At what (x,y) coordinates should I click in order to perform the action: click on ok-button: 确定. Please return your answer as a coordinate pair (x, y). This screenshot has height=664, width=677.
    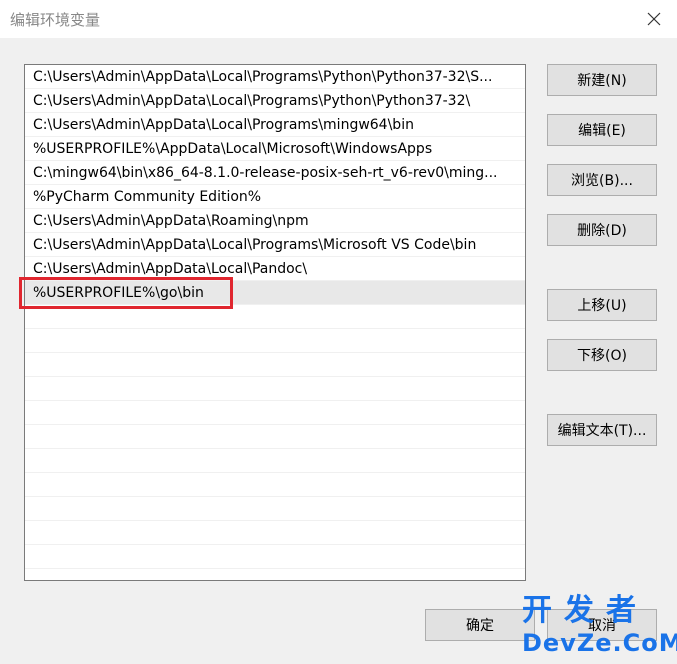
    Looking at the image, I should click on (480, 625).